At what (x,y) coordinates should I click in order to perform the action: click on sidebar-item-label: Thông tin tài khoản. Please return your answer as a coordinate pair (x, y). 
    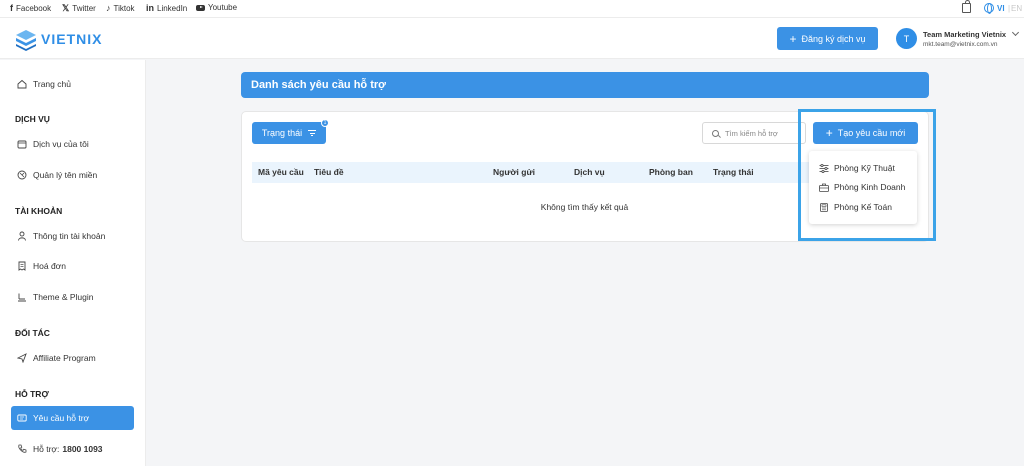
    Looking at the image, I should click on (69, 236).